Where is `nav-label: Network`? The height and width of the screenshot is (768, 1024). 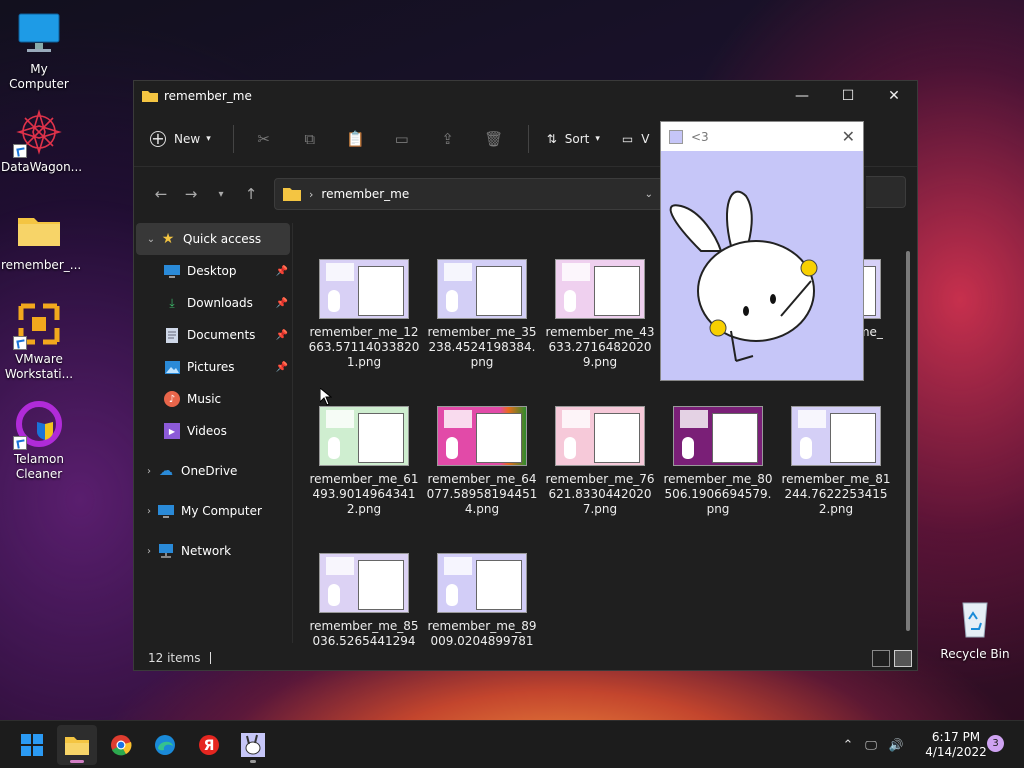
nav-label: Network is located at coordinates (206, 551).